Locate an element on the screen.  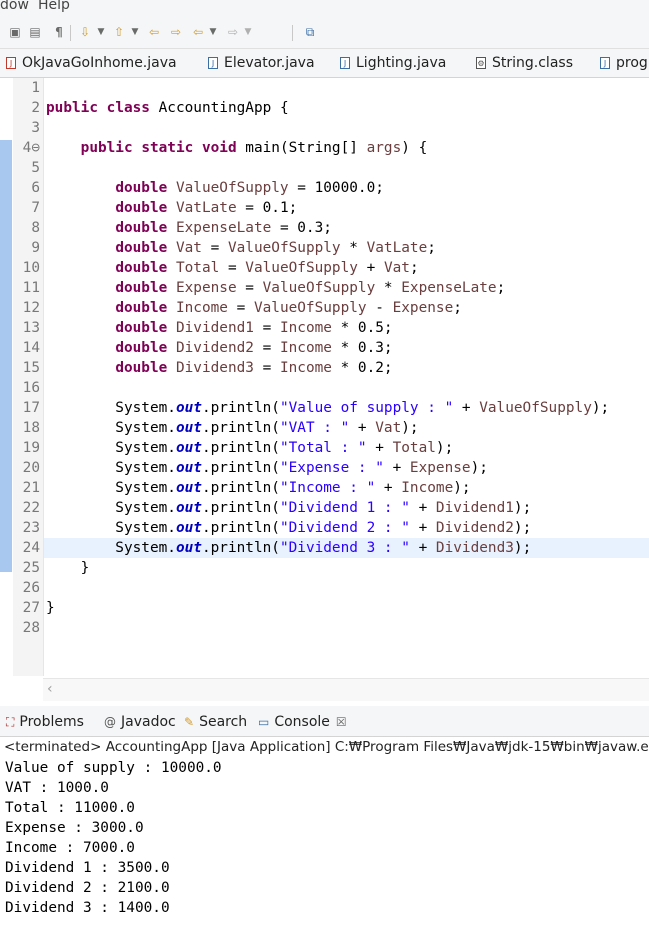
tab-lighting: J Lighting.java is located at coordinates (393, 63).